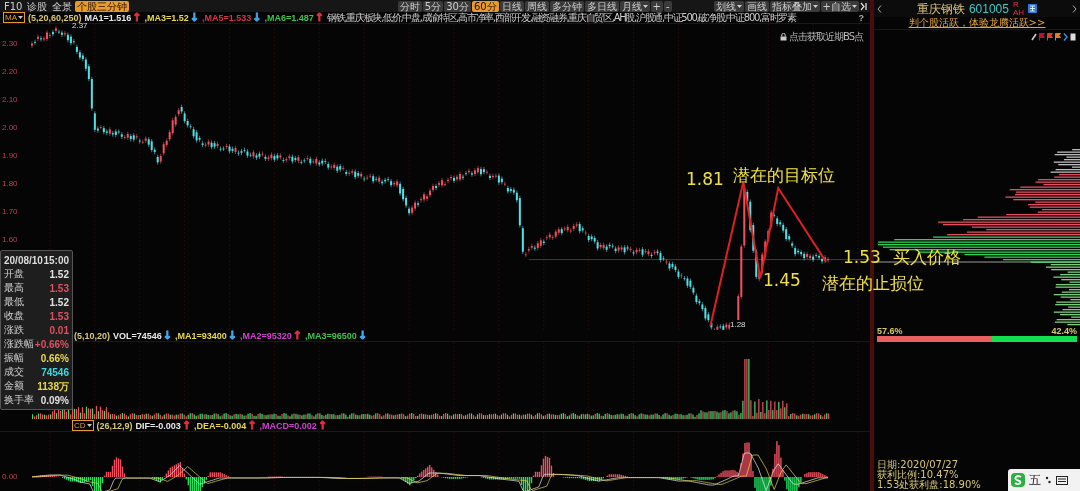 Image resolution: width=1080 pixels, height=491 pixels. What do you see at coordinates (14, 372) in the screenshot?
I see `quote-label: 成交` at bounding box center [14, 372].